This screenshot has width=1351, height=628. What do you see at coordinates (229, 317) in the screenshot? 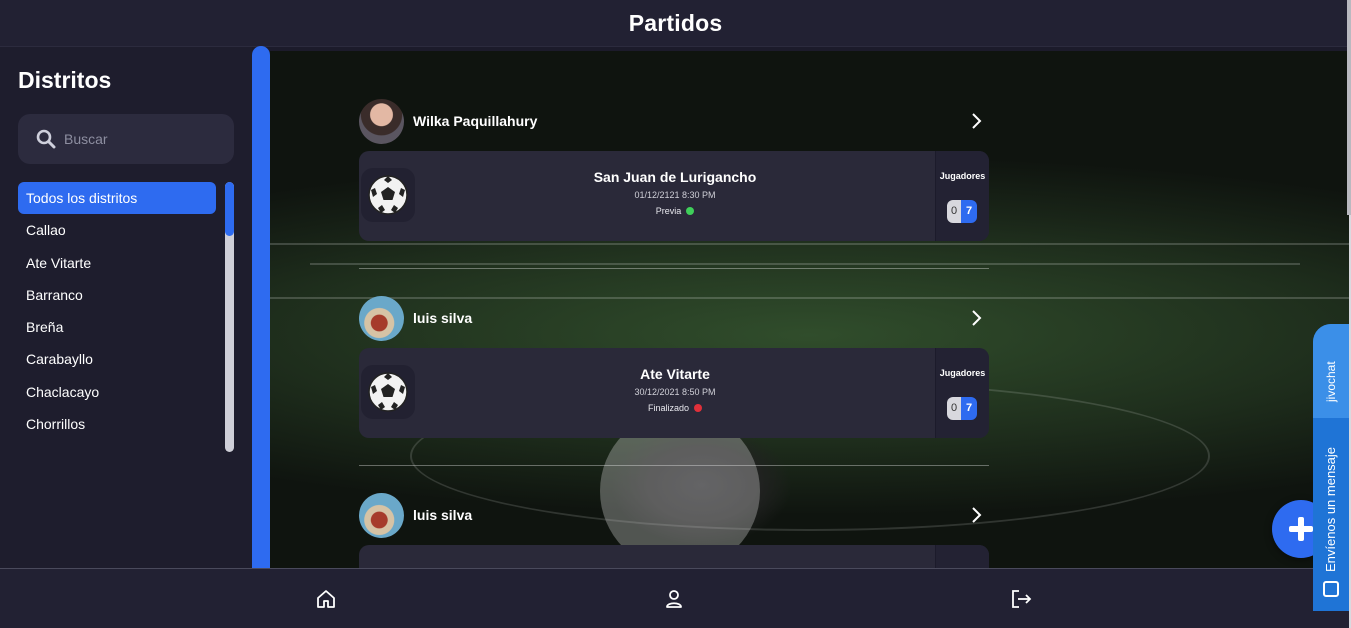
I see `district-list-scrollbar` at bounding box center [229, 317].